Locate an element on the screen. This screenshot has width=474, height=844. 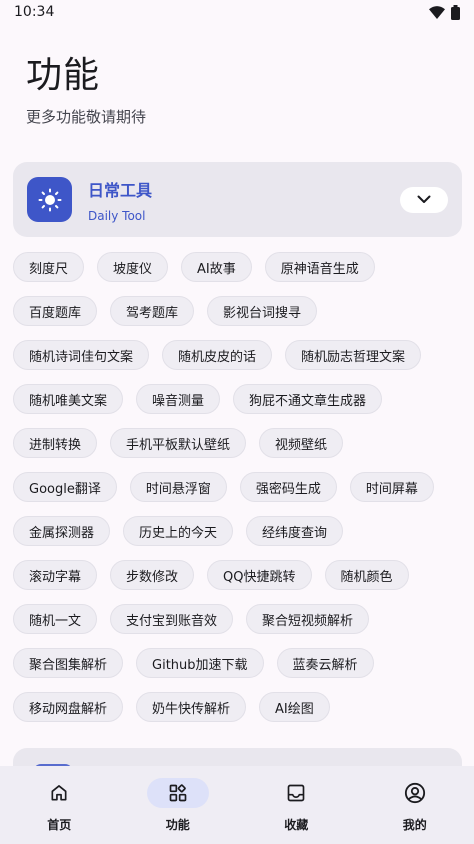
tool-chip: 随机诗词佳句文案 is located at coordinates (81, 355).